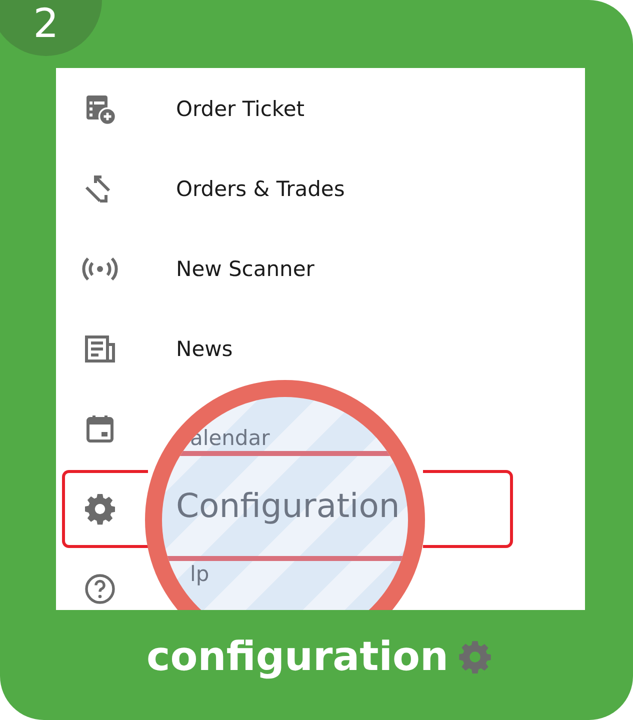  Describe the element at coordinates (230, 438) in the screenshot. I see `magnified-text: alendar` at that location.